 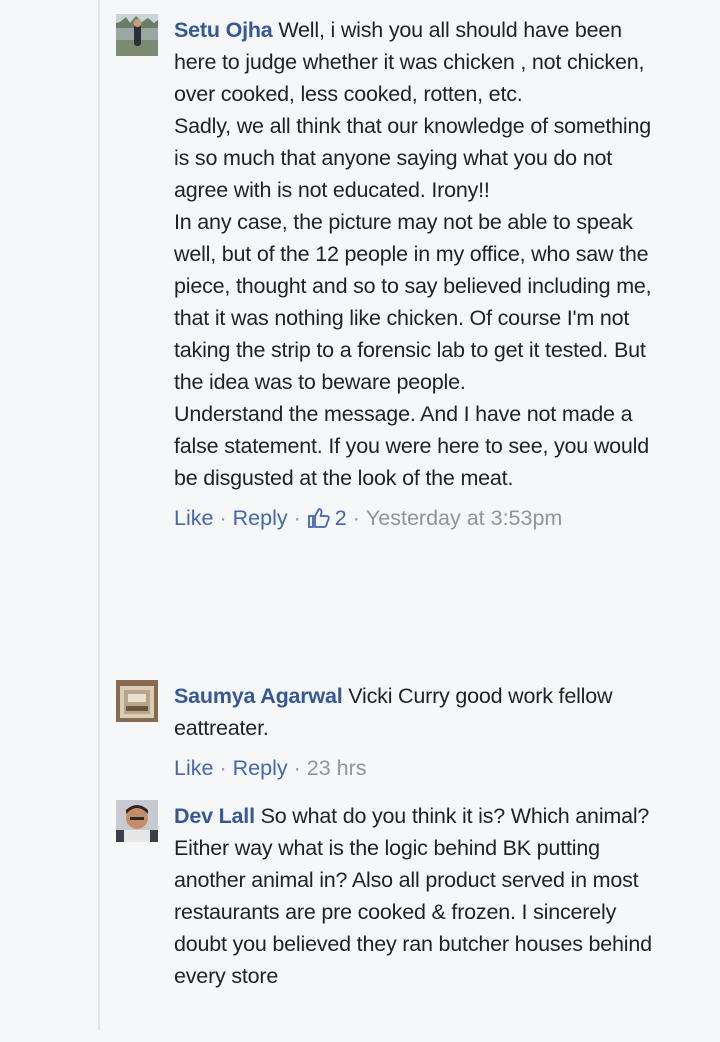 I want to click on comment-actions: Like · Reply · 2 · Yesterday at 3:53pm, so click(x=419, y=518).